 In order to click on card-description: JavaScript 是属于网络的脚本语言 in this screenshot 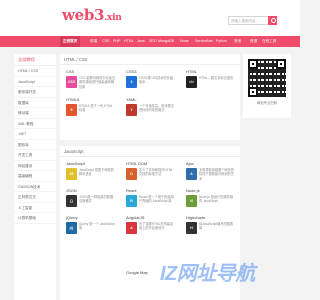, I will do `click(96, 172)`.